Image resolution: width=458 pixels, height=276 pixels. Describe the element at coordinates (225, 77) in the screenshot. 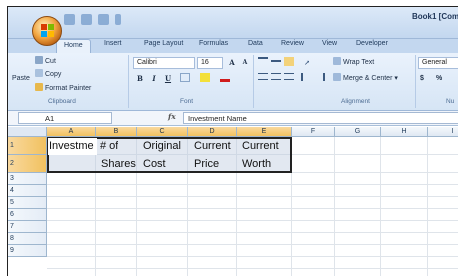

I see `font-color-icon` at that location.